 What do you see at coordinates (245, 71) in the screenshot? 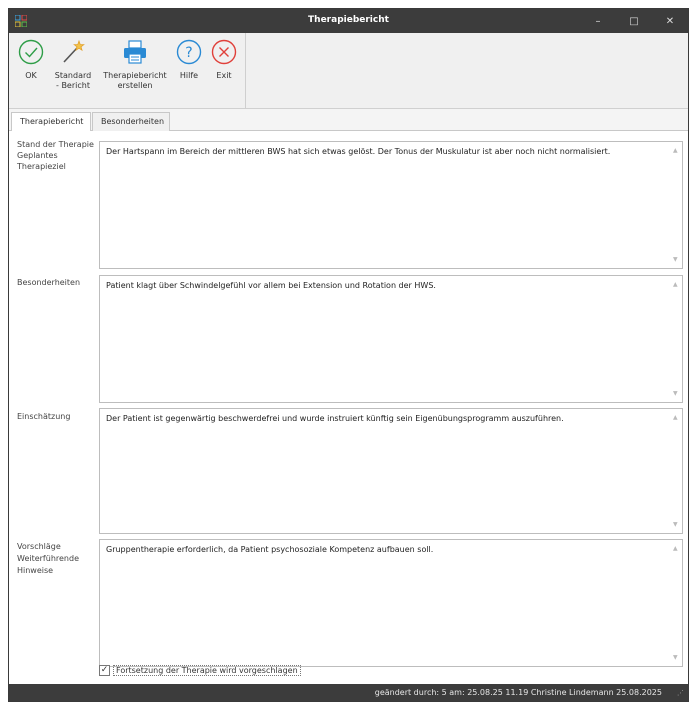
I see `ribbon-separator` at bounding box center [245, 71].